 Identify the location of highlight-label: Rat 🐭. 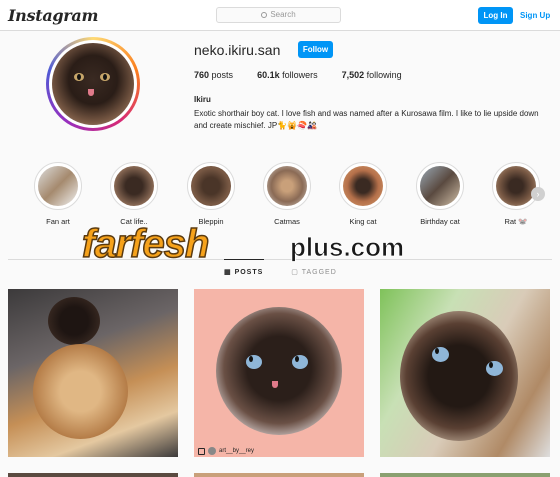
(516, 221).